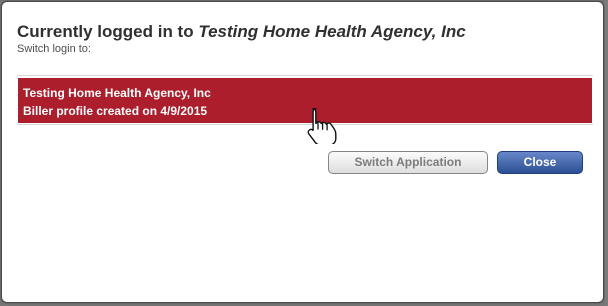 The width and height of the screenshot is (608, 306). Describe the element at coordinates (115, 111) in the screenshot. I see `account-profile-detail: Biller profile created on 4/9/2015` at that location.